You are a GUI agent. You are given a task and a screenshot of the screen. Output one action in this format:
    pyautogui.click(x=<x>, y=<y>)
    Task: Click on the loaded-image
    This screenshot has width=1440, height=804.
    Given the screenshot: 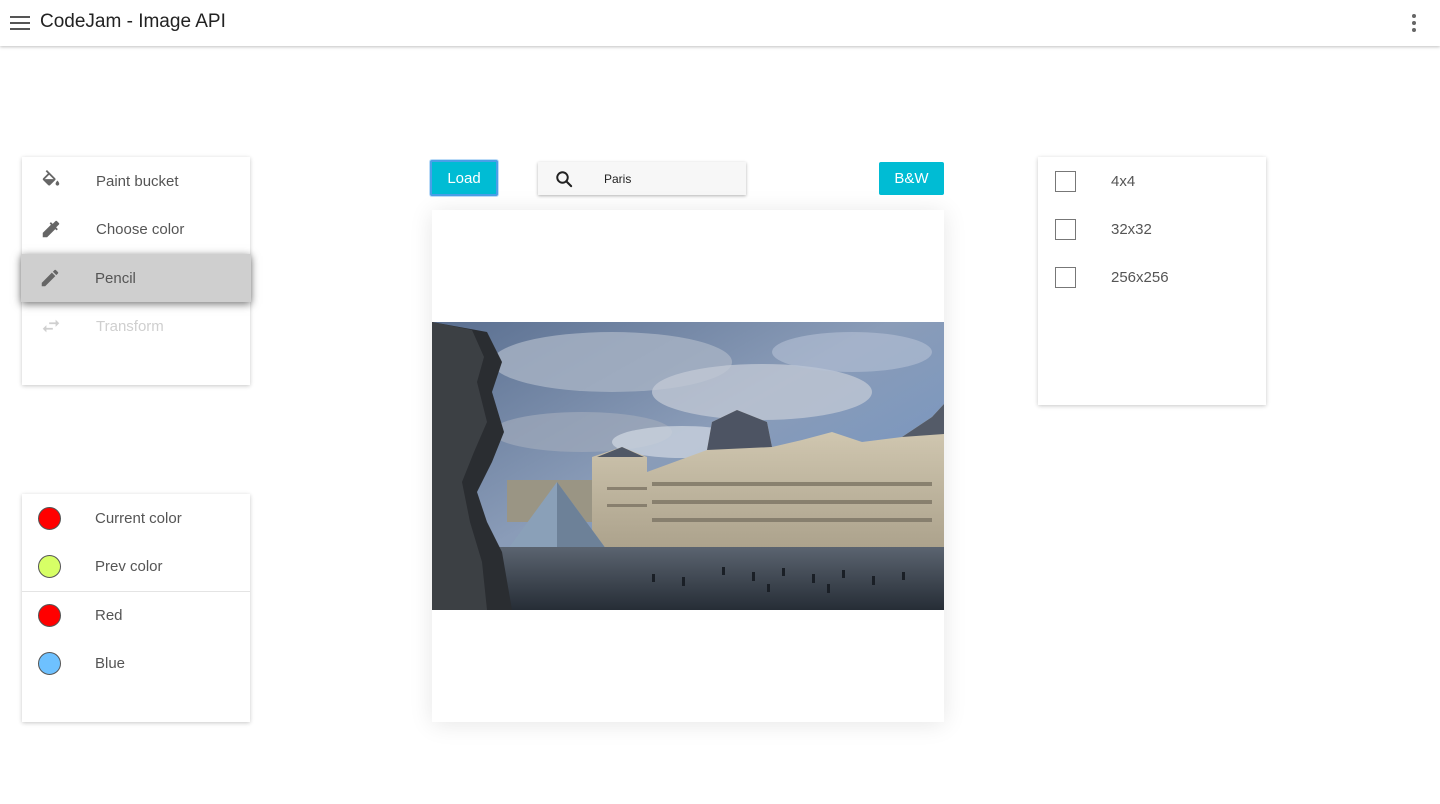 What is the action you would take?
    pyautogui.click(x=688, y=466)
    